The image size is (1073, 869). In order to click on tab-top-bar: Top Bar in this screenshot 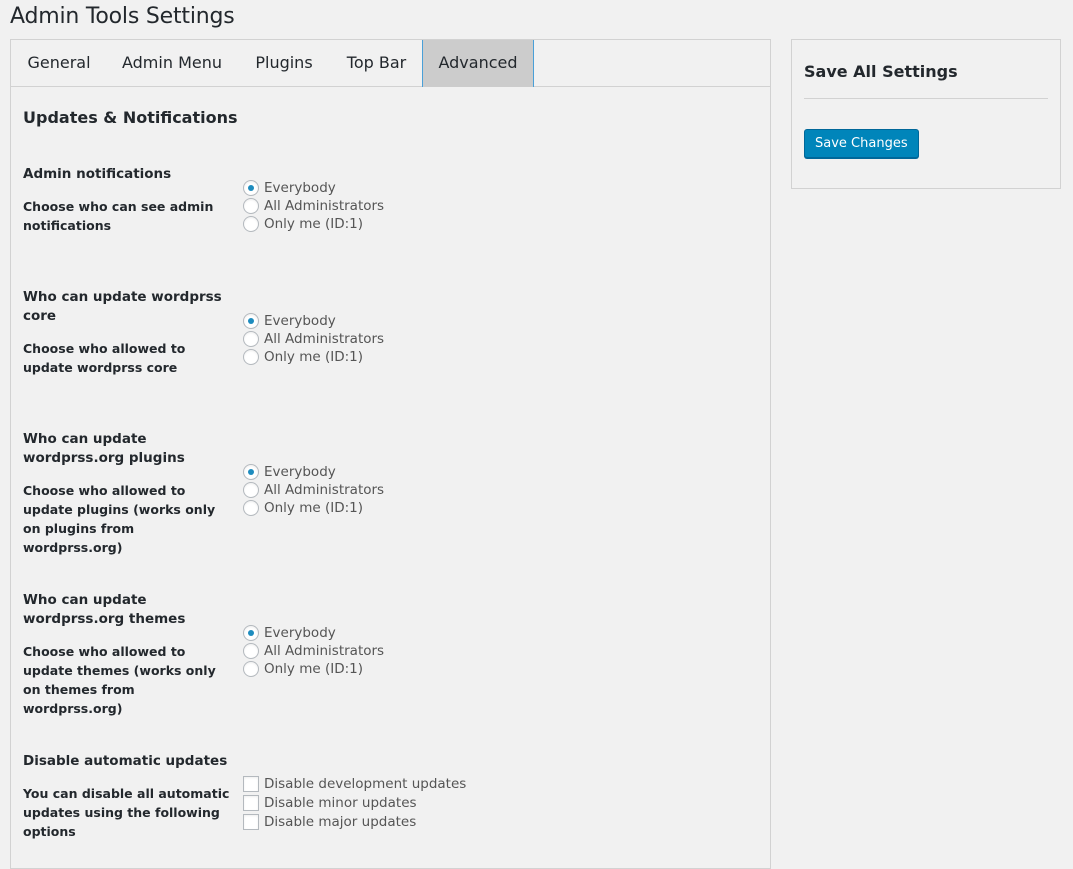, I will do `click(376, 63)`.